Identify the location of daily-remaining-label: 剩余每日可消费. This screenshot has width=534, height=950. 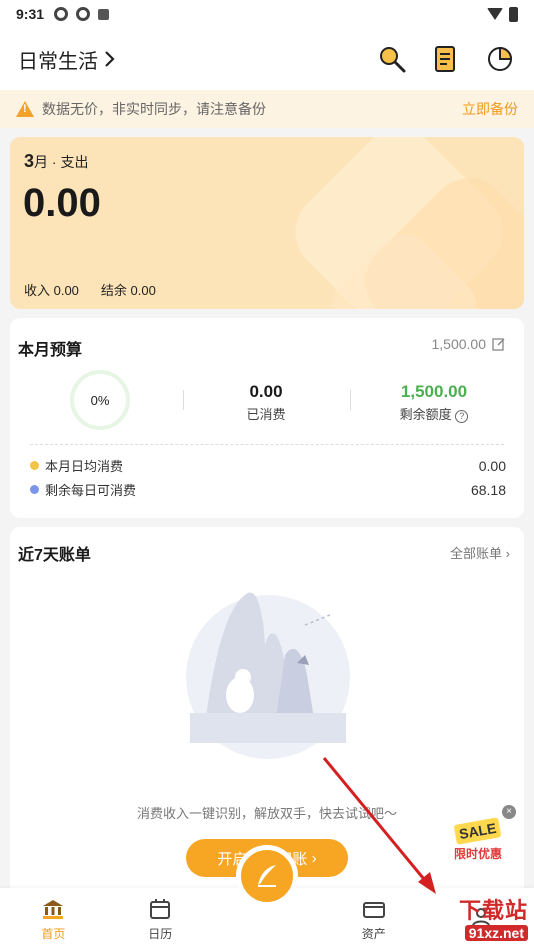
(91, 490).